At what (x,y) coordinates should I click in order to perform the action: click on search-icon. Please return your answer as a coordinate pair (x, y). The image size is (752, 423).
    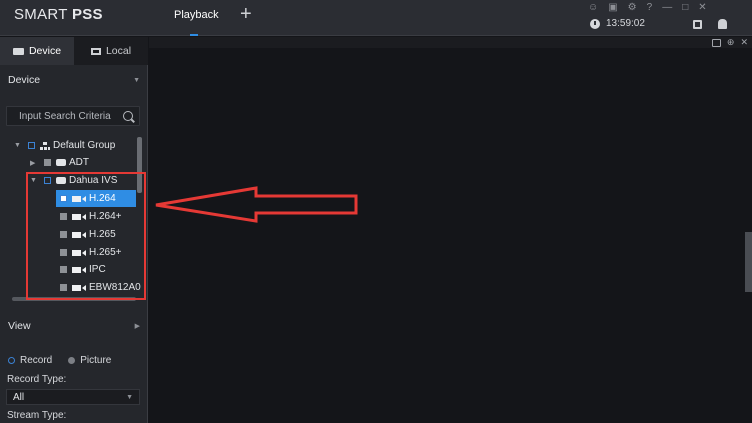
    Looking at the image, I should click on (128, 116).